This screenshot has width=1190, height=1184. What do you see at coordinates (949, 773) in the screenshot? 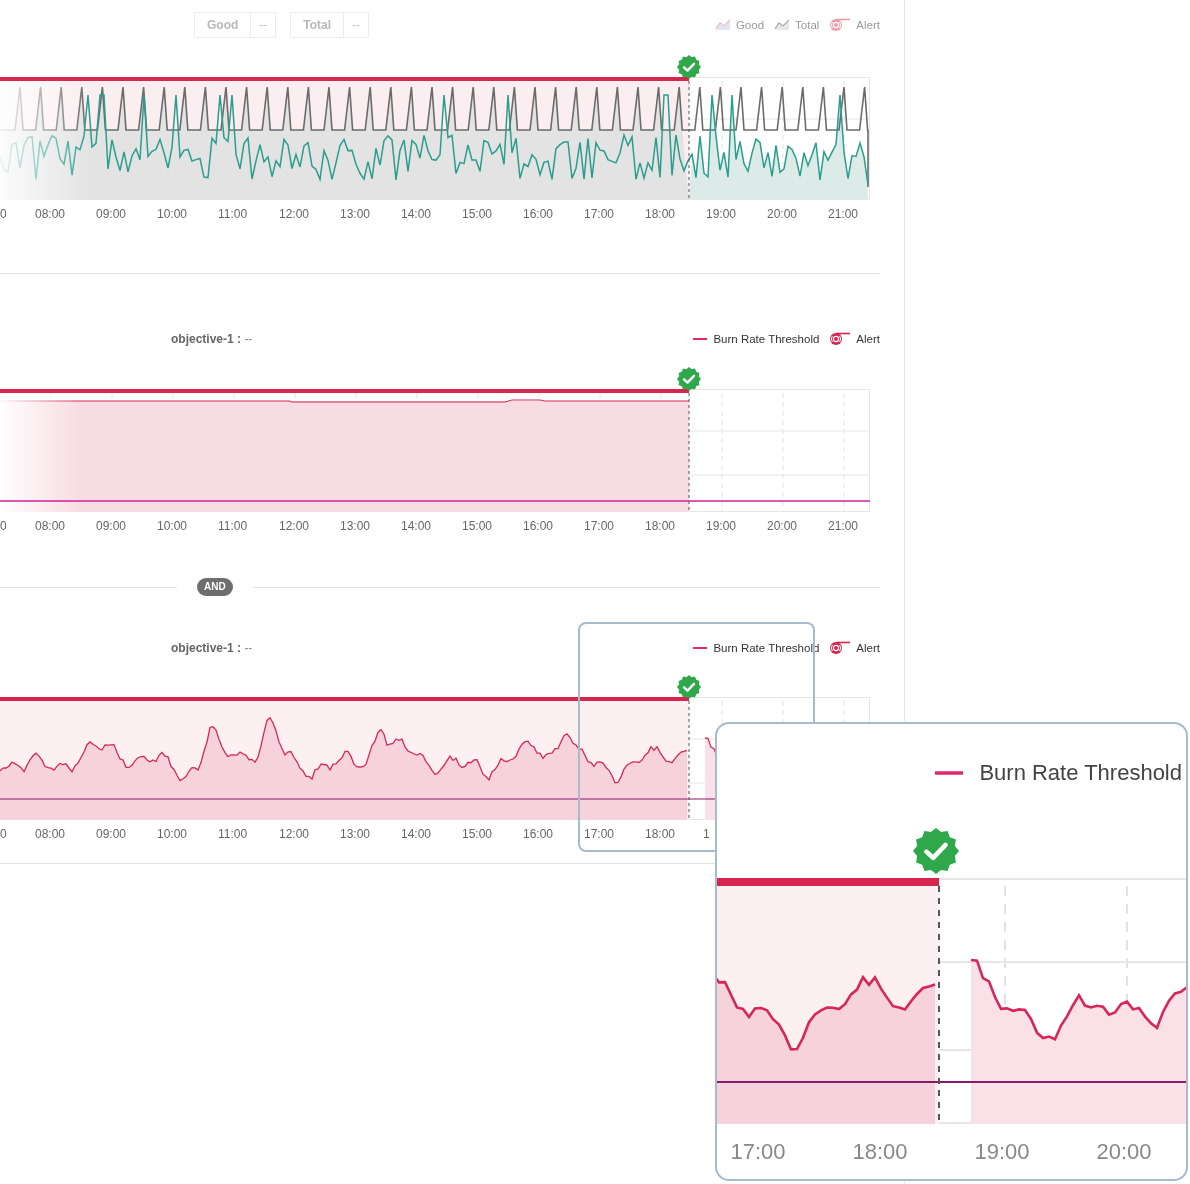
I see `line-swatch-icon` at bounding box center [949, 773].